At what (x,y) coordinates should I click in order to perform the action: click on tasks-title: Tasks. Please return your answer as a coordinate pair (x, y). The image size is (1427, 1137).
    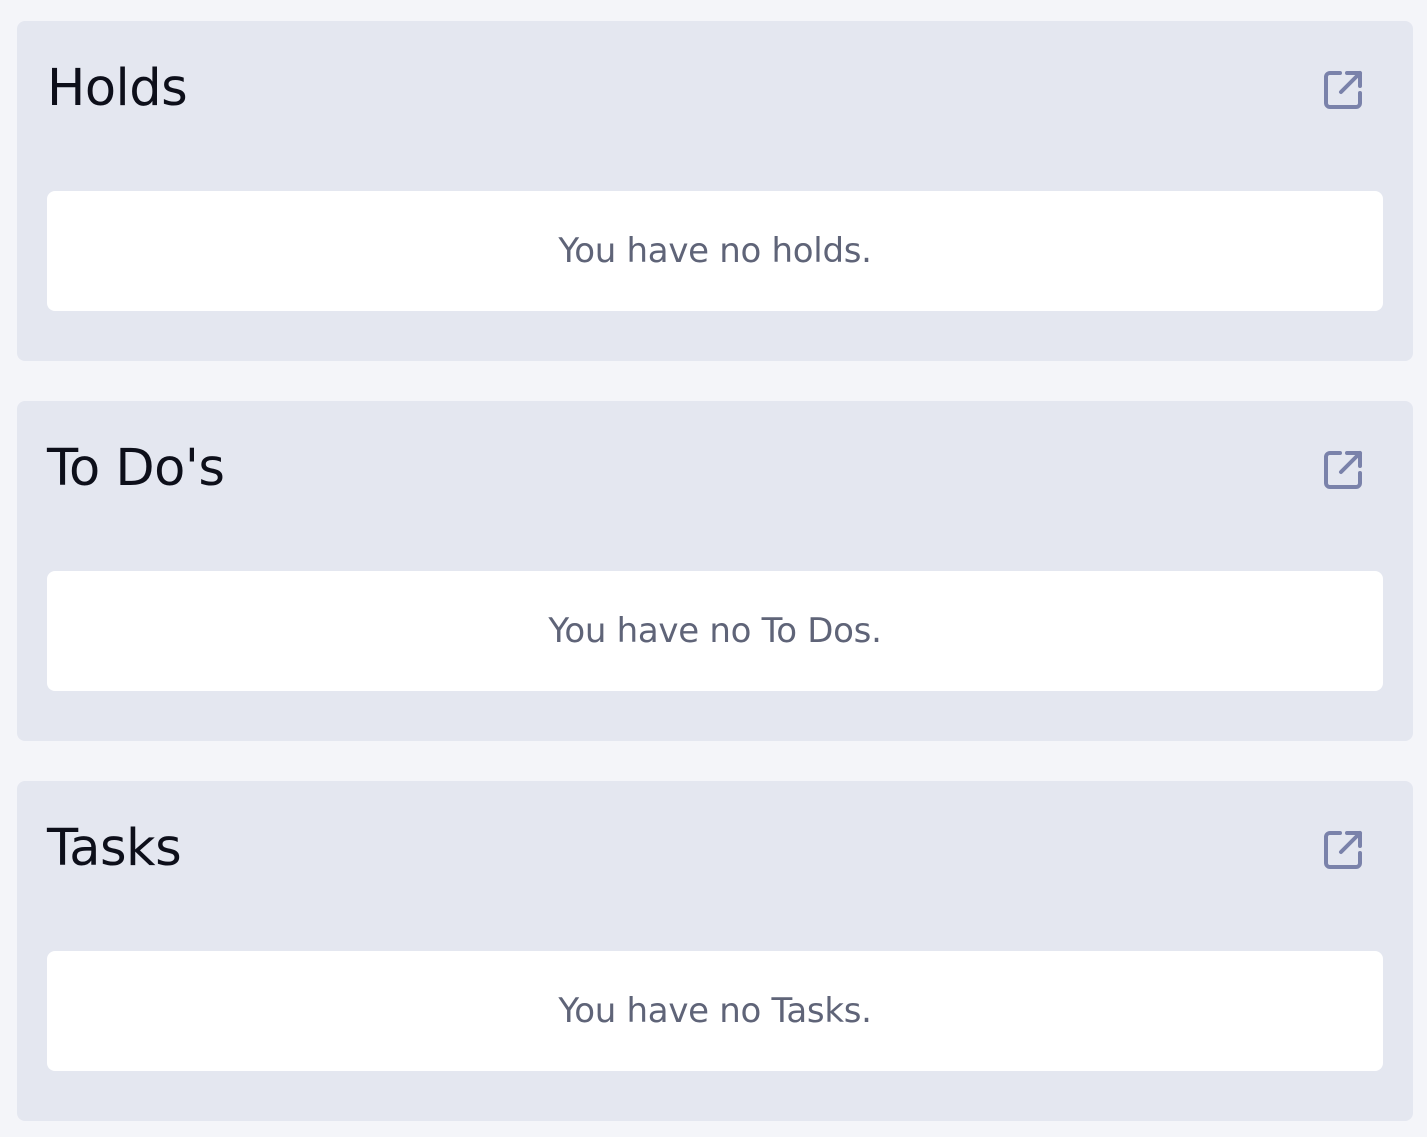
    Looking at the image, I should click on (114, 848).